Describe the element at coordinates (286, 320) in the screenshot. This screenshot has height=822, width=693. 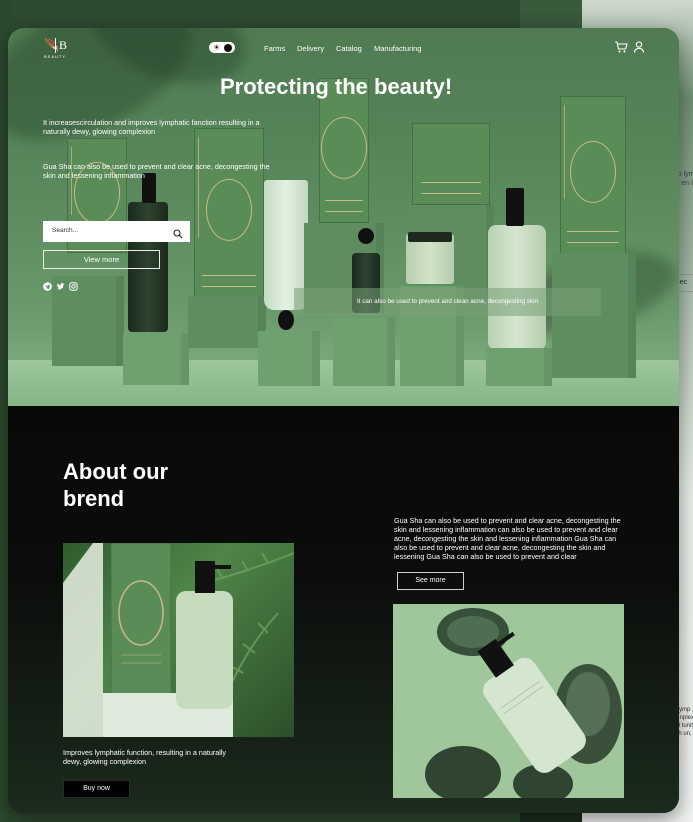
I see `tube-cap` at that location.